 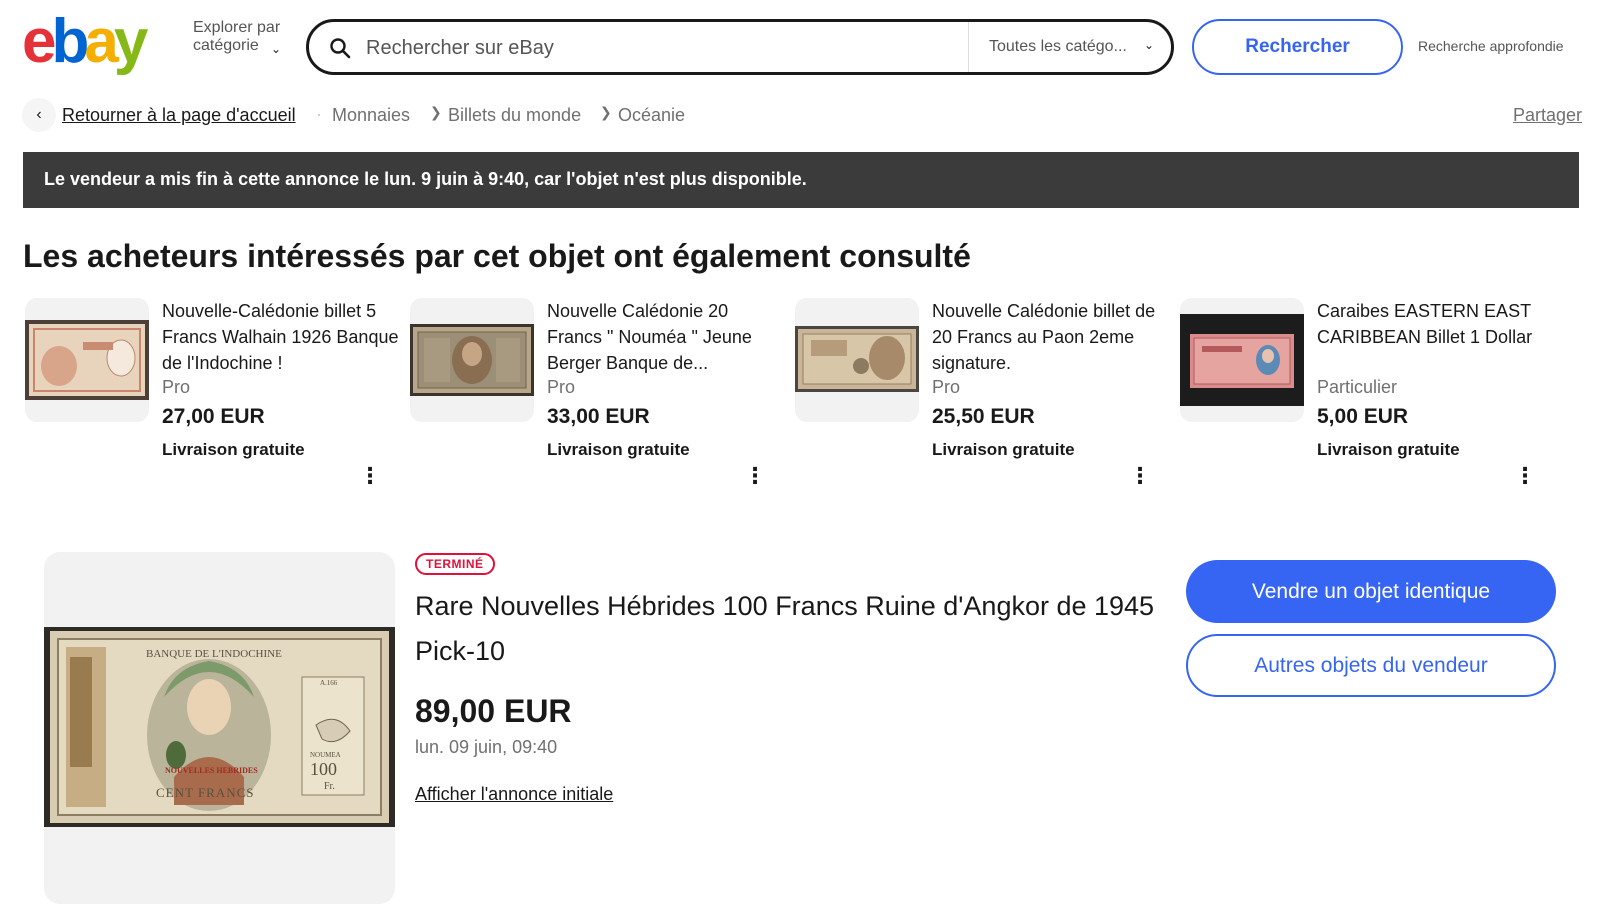 I want to click on svg-text: ebay, so click(x=85, y=43).